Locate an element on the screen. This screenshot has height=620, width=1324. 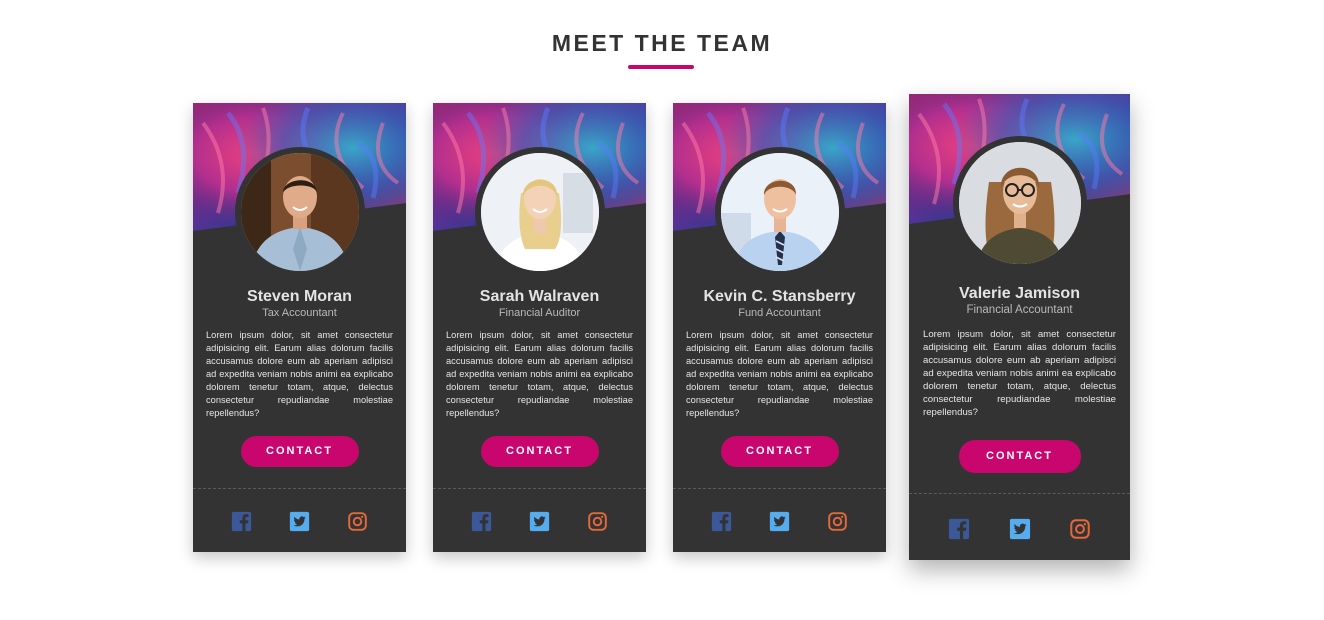
member-role: Tax Accountant is located at coordinates (299, 313).